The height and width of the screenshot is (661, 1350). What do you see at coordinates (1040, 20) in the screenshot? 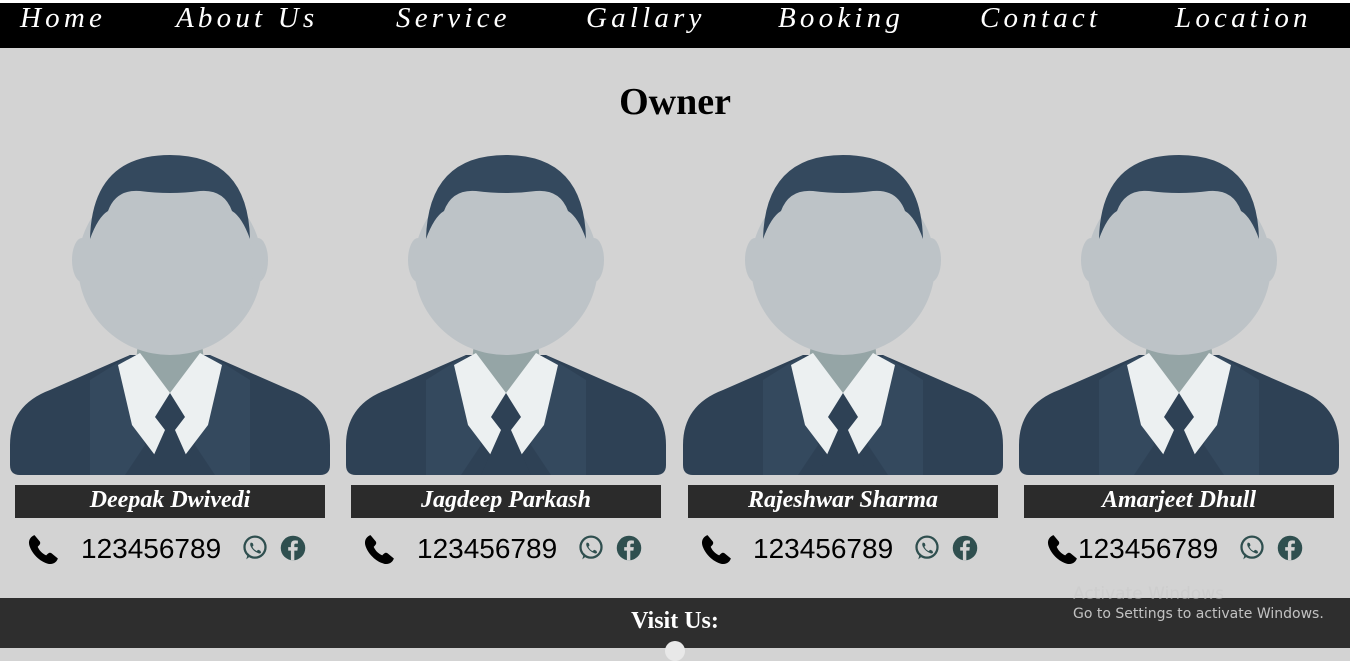
I see `nav-contact: Contact` at bounding box center [1040, 20].